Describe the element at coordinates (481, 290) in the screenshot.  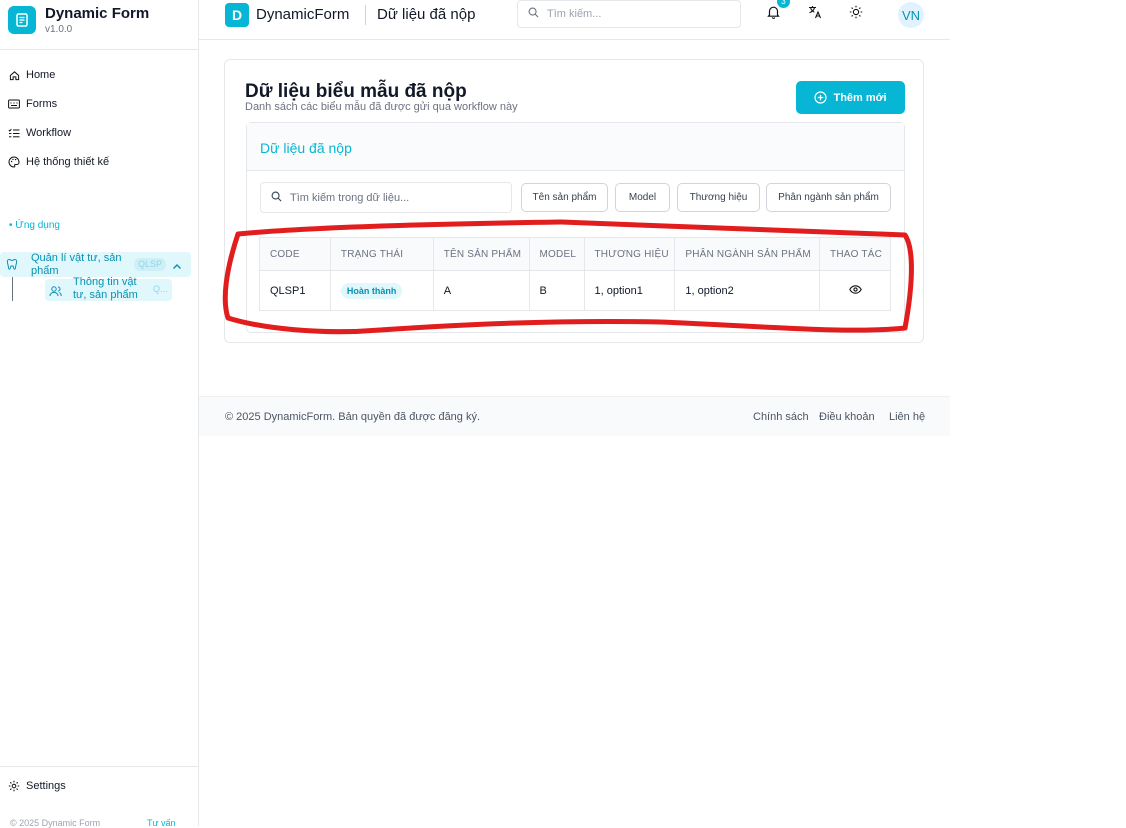
I see `cell-product-name: A` at that location.